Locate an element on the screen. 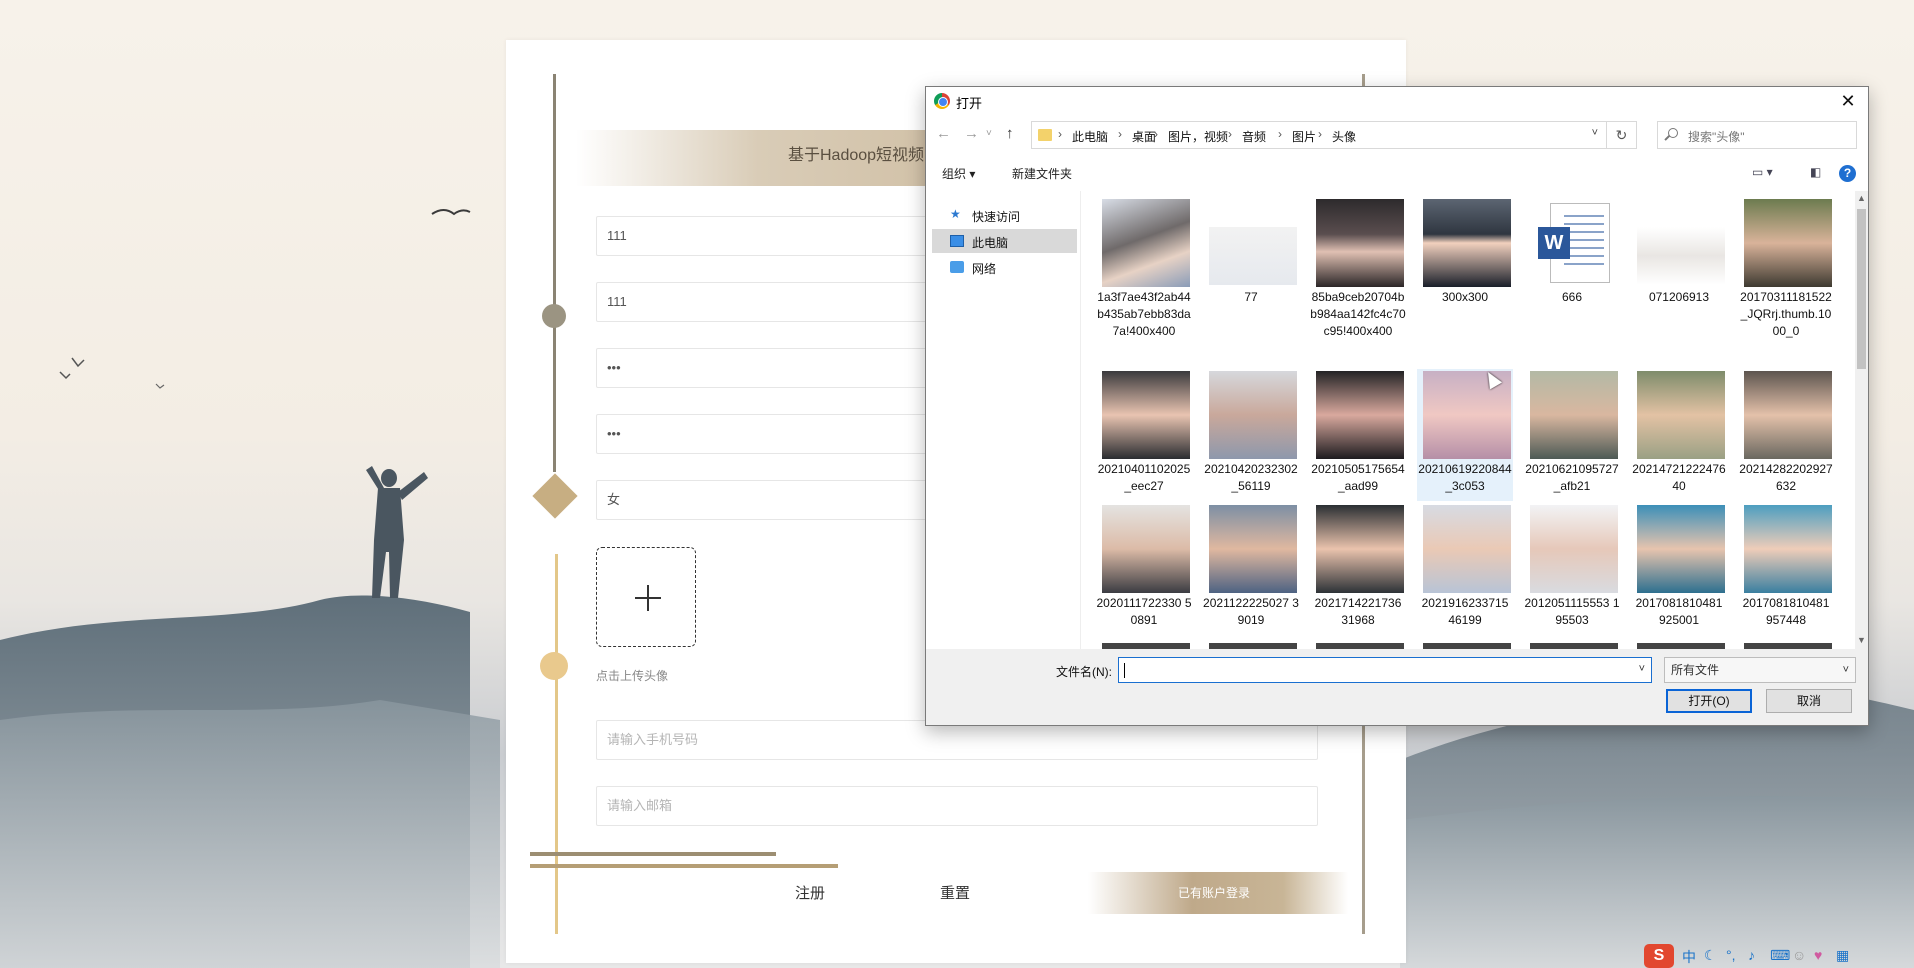  word-document-icon: W is located at coordinates (1574, 243).